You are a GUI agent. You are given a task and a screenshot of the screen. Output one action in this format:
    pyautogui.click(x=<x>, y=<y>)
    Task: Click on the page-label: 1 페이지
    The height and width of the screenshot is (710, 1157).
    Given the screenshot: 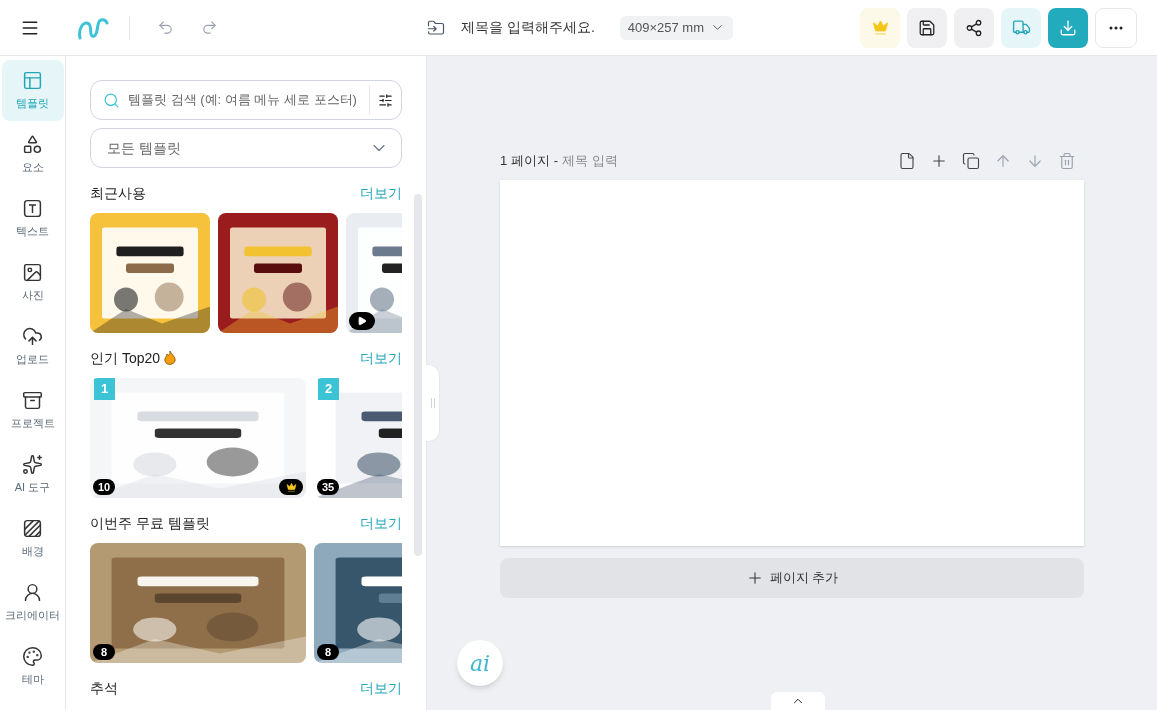 What is the action you would take?
    pyautogui.click(x=525, y=161)
    